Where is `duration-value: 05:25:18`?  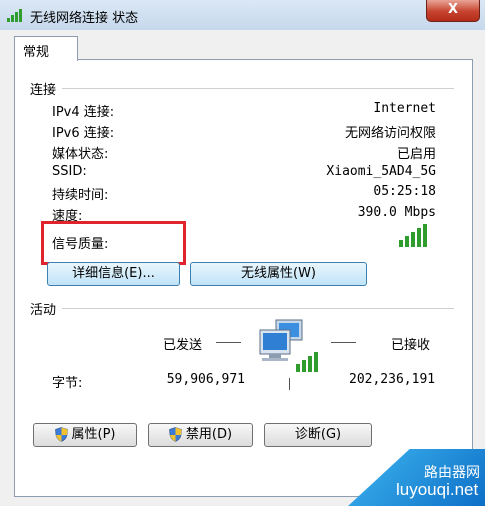 duration-value: 05:25:18 is located at coordinates (404, 191).